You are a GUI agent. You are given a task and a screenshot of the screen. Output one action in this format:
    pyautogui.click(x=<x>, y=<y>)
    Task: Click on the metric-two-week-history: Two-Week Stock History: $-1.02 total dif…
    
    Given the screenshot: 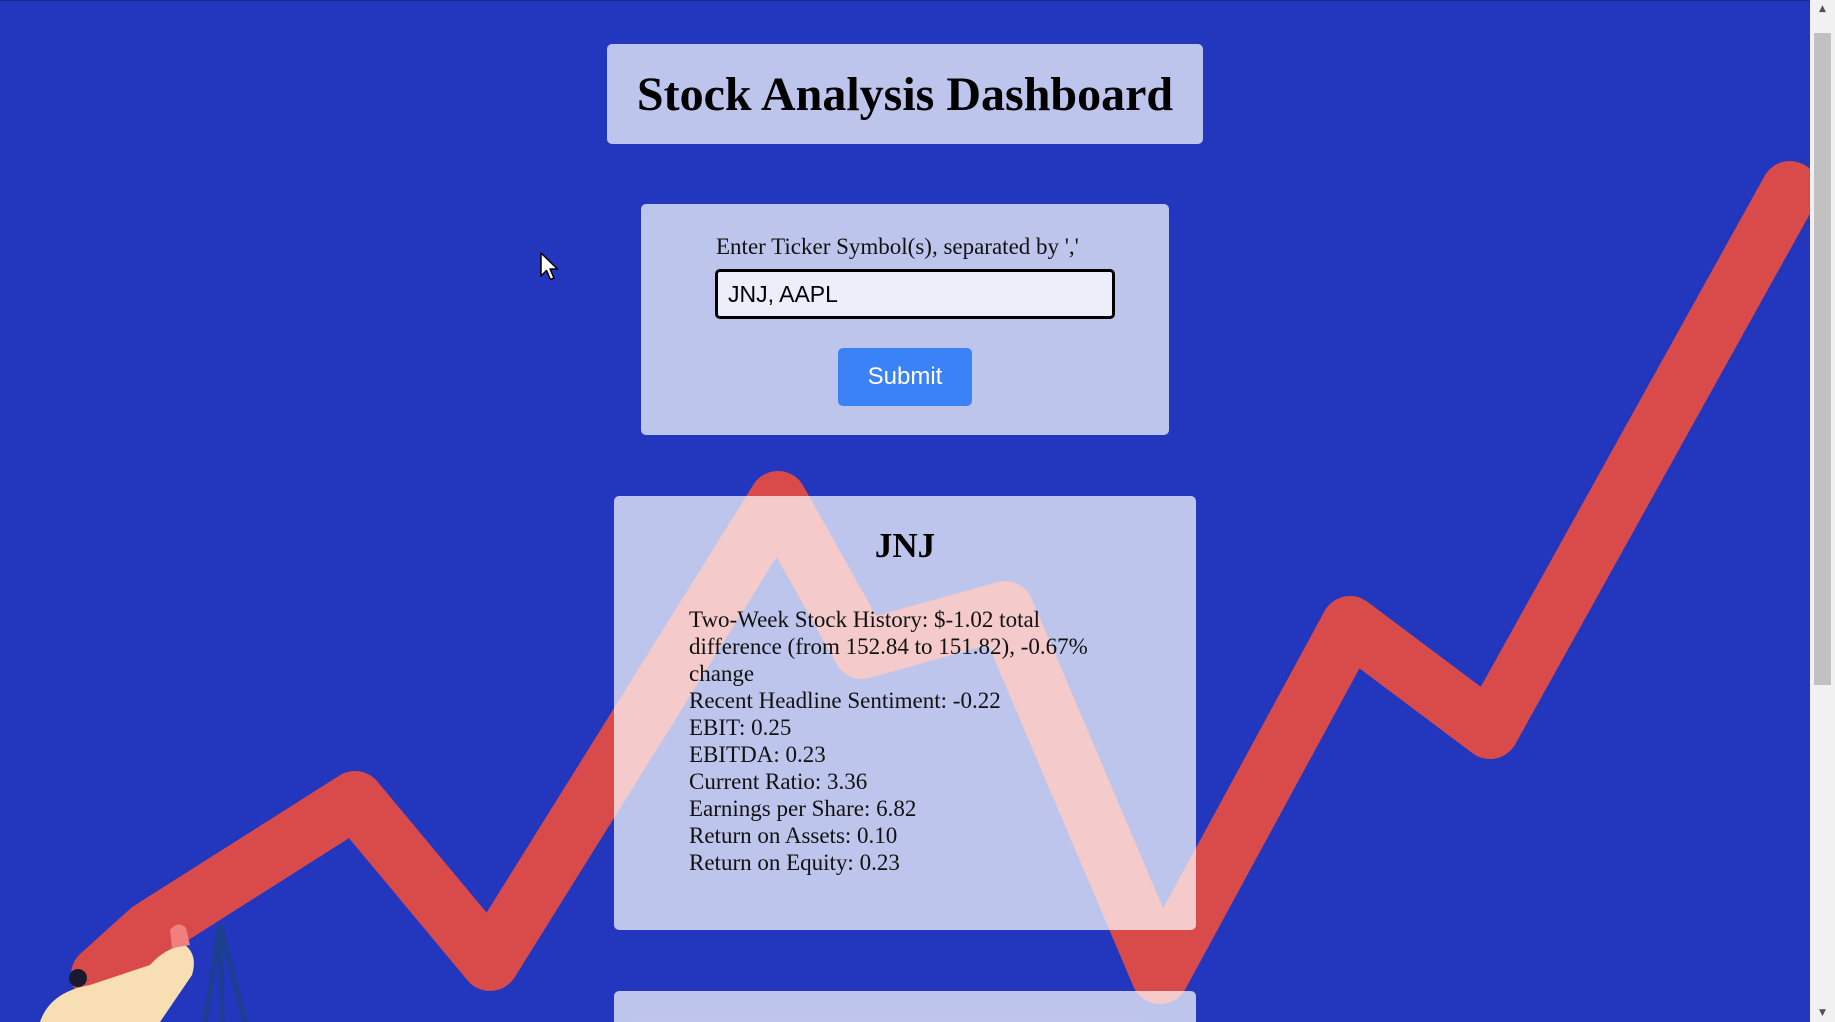 What is the action you would take?
    pyautogui.click(x=888, y=646)
    